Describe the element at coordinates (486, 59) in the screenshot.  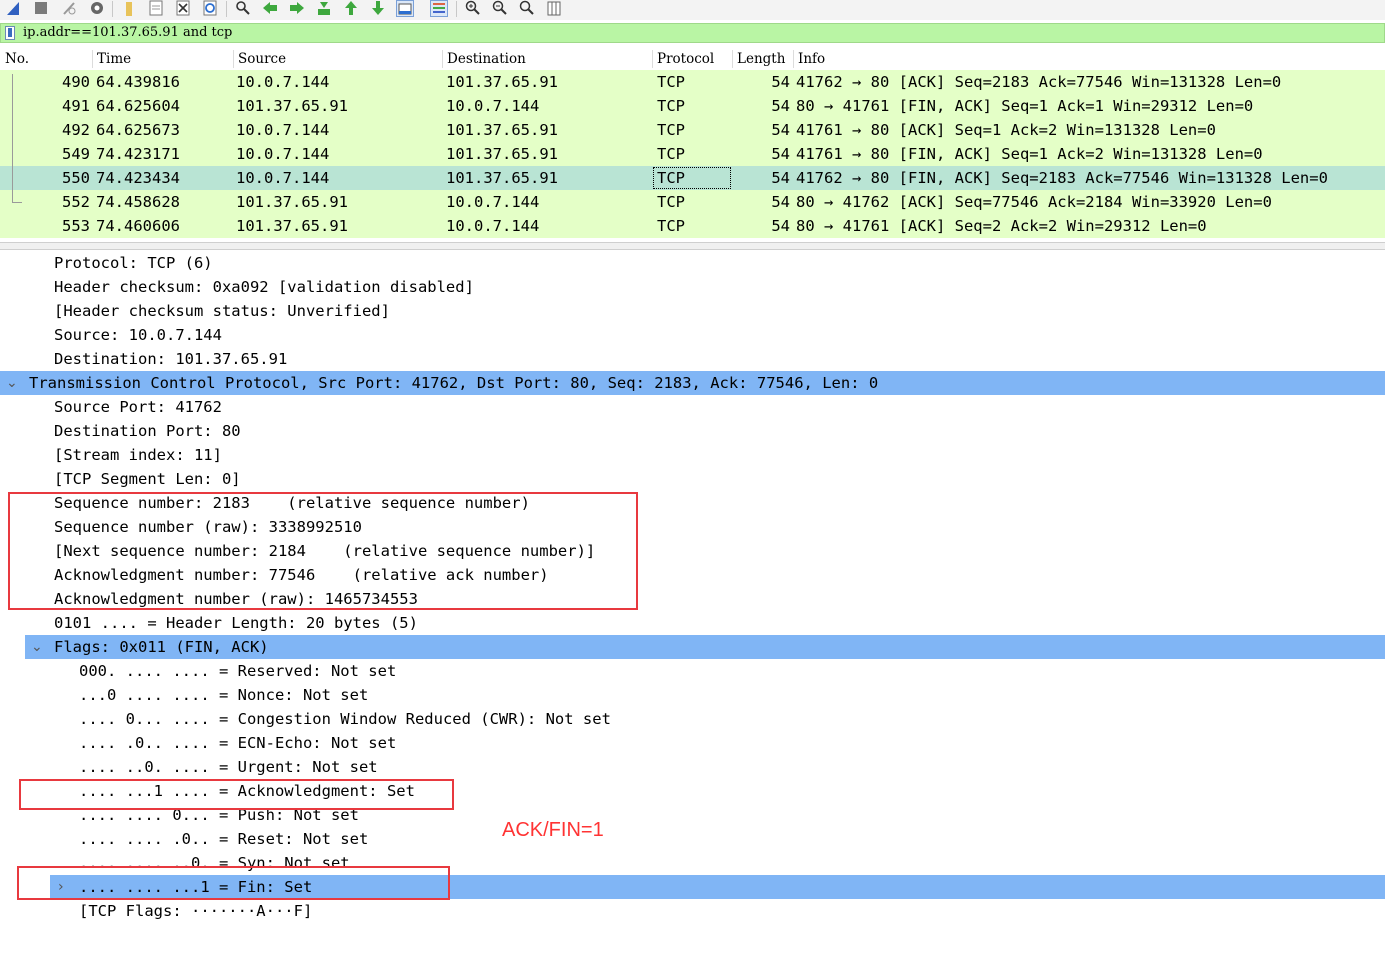
I see `column-header-destination: Destination` at that location.